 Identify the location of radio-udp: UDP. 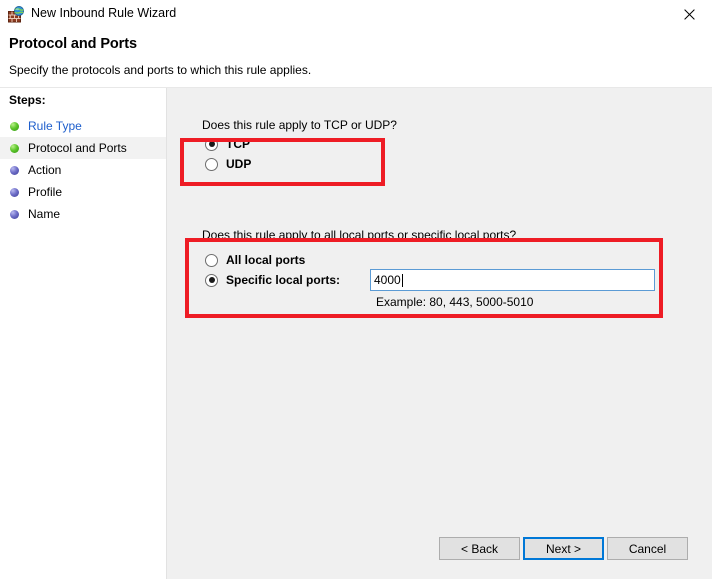
(228, 164).